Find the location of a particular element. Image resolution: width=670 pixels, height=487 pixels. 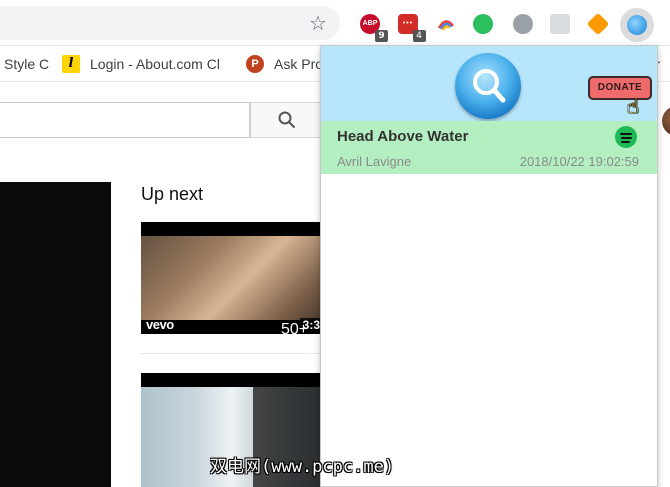

popup-header: DONATE ☝ is located at coordinates (489, 83).